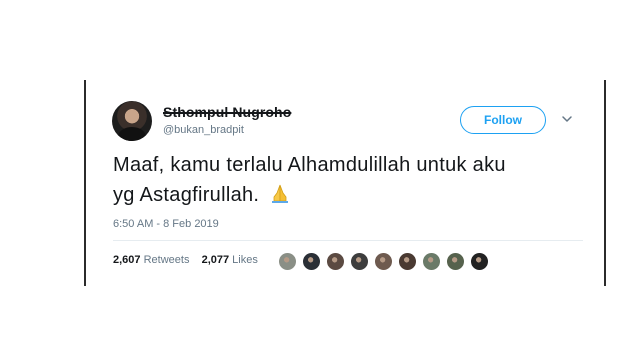 The image size is (640, 360). What do you see at coordinates (132, 121) in the screenshot?
I see `author-avatar` at bounding box center [132, 121].